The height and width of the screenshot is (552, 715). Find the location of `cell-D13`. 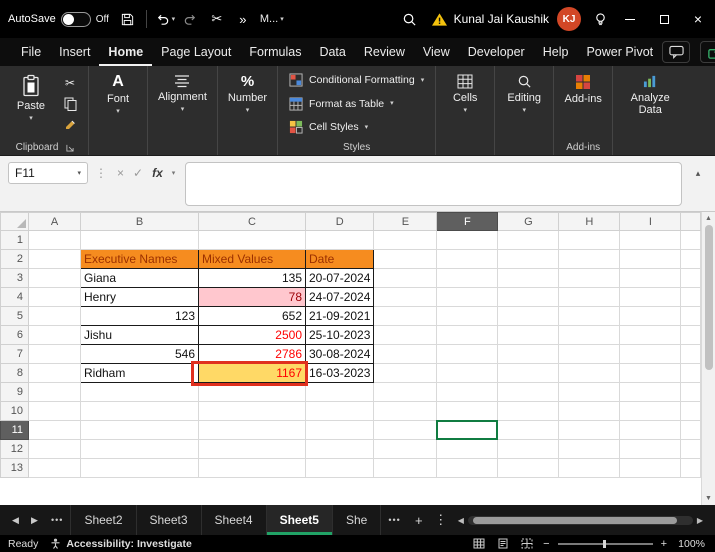

cell-D13 is located at coordinates (339, 468).